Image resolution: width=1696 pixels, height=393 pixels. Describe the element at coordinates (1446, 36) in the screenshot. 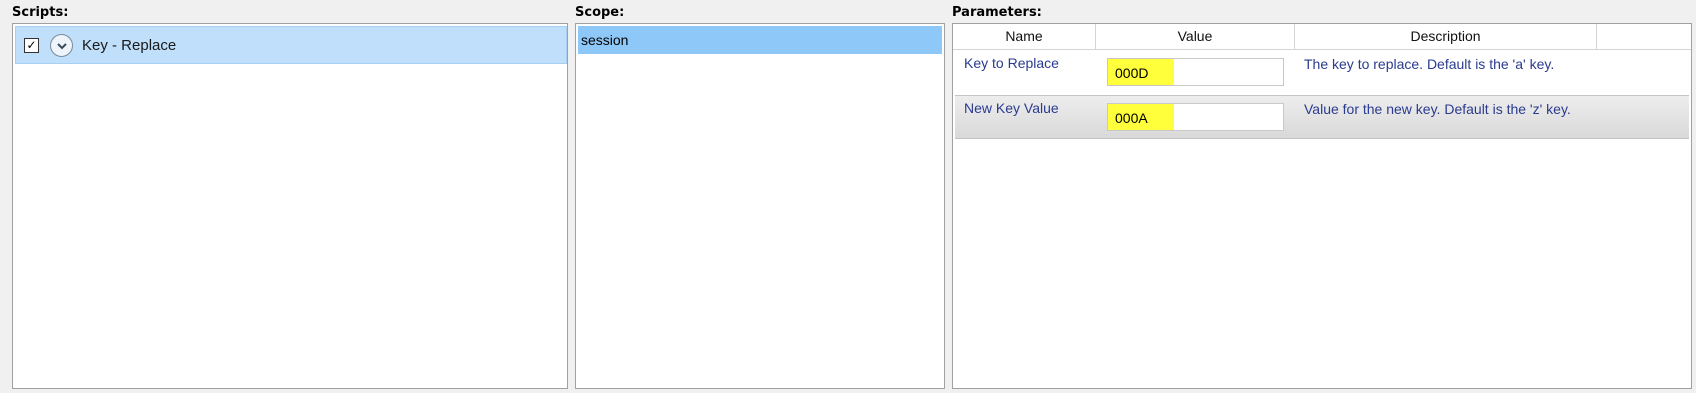

I see `column-header-description: Description` at that location.